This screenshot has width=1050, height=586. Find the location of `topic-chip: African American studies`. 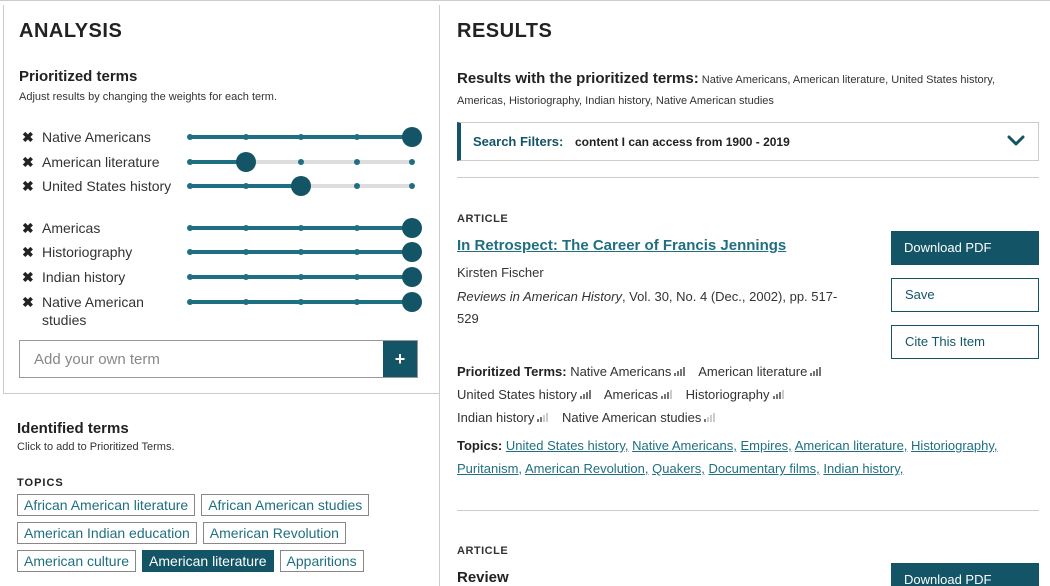

topic-chip: African American studies is located at coordinates (285, 505).